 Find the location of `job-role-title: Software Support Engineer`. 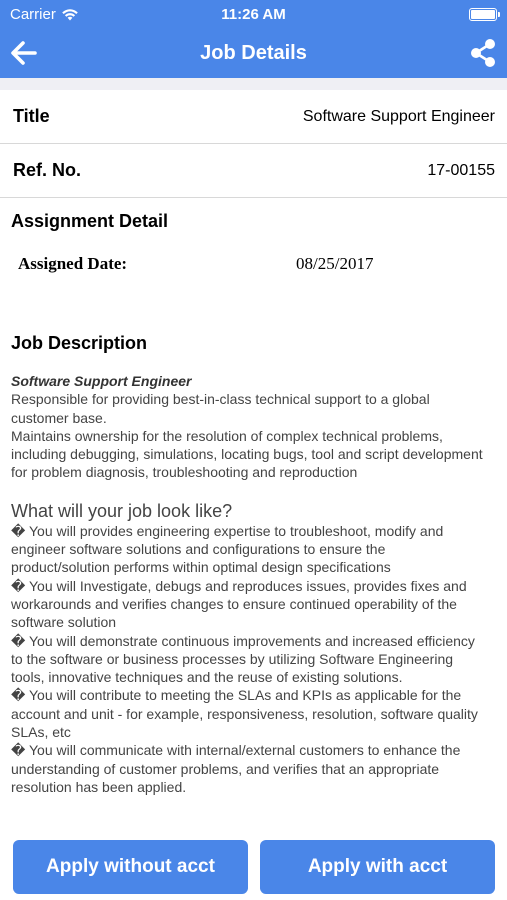

job-role-title: Software Support Engineer is located at coordinates (101, 381).